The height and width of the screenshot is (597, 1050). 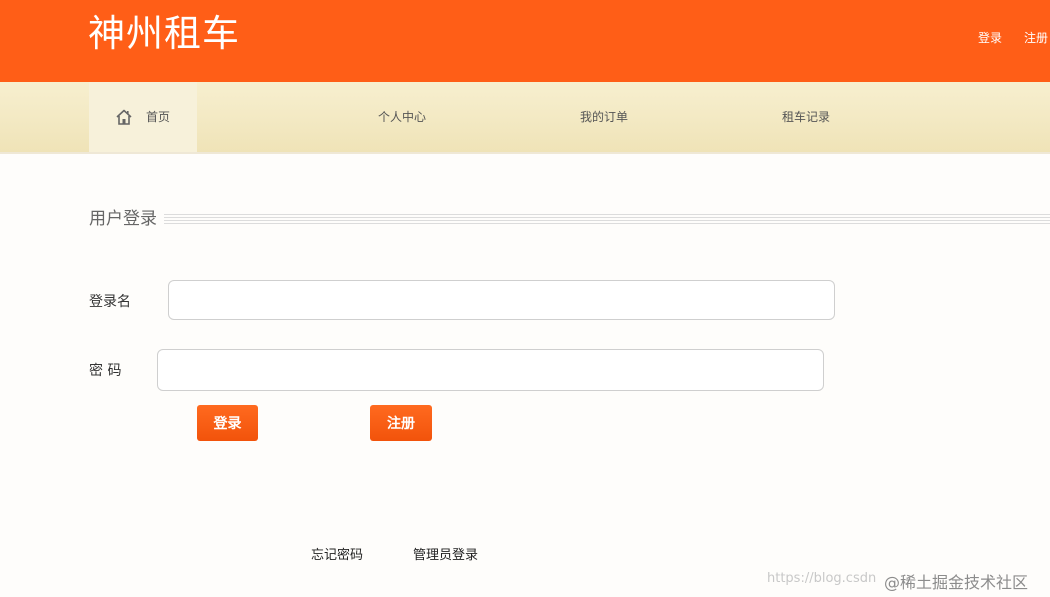 What do you see at coordinates (105, 371) in the screenshot?
I see `password-label: 密 码` at bounding box center [105, 371].